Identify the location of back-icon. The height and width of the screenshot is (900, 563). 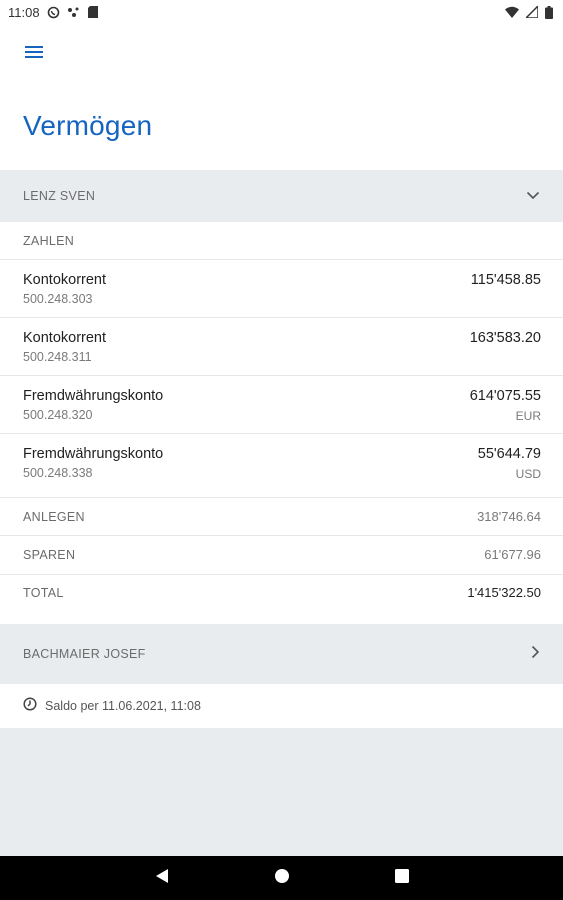
(162, 878).